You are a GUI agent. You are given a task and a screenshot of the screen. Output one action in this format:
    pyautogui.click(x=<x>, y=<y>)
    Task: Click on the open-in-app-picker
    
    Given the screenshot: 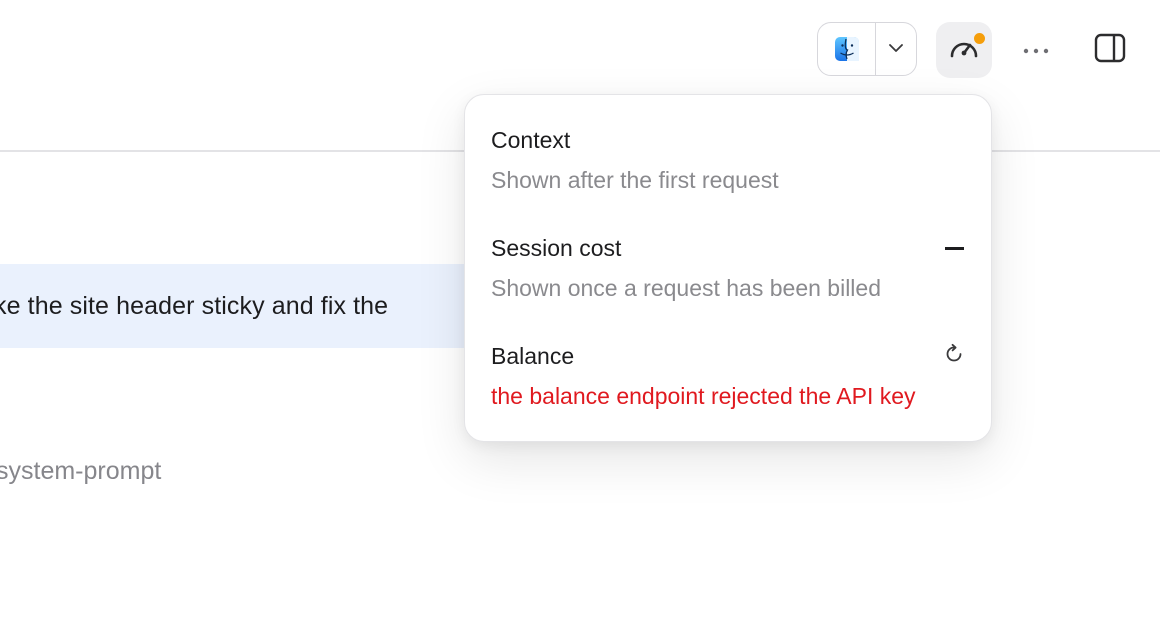 What is the action you would take?
    pyautogui.click(x=867, y=49)
    